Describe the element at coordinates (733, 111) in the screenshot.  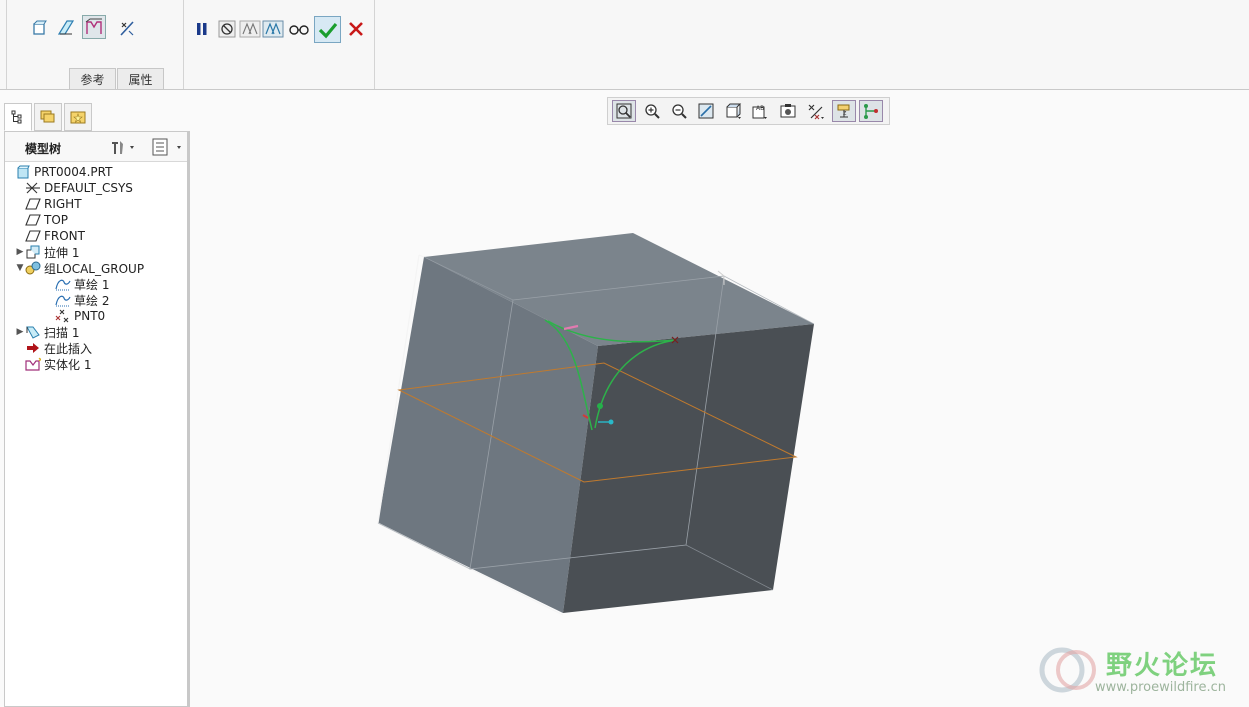
I see `display-style-icon` at that location.